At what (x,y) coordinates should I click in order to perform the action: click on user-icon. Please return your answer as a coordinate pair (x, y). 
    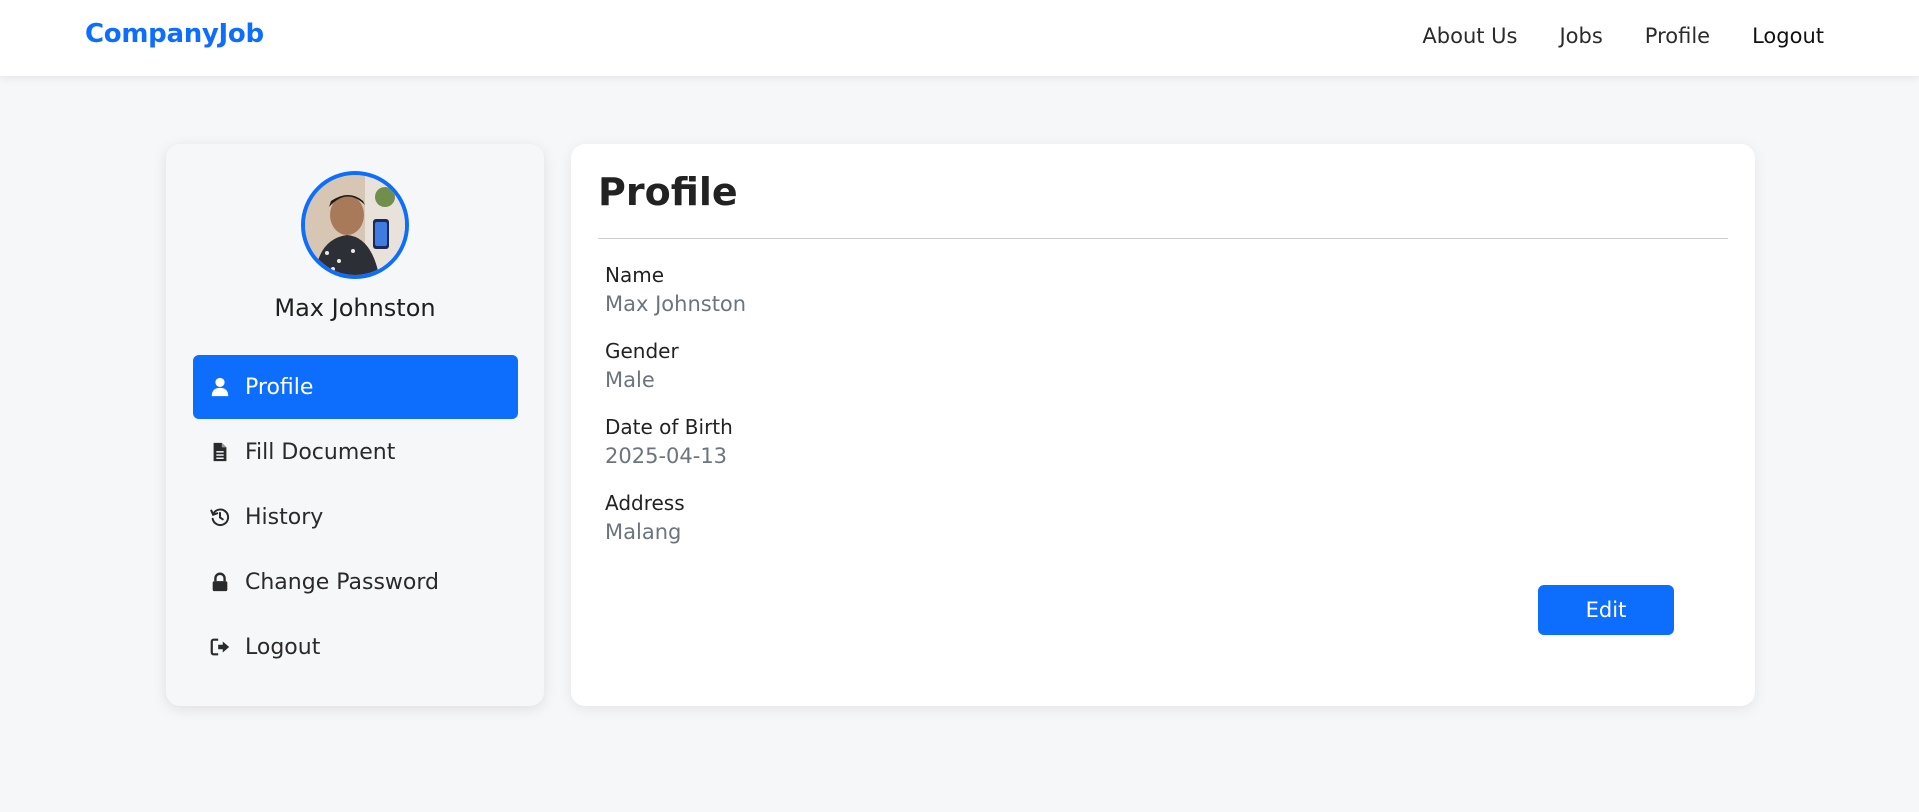
    Looking at the image, I should click on (220, 387).